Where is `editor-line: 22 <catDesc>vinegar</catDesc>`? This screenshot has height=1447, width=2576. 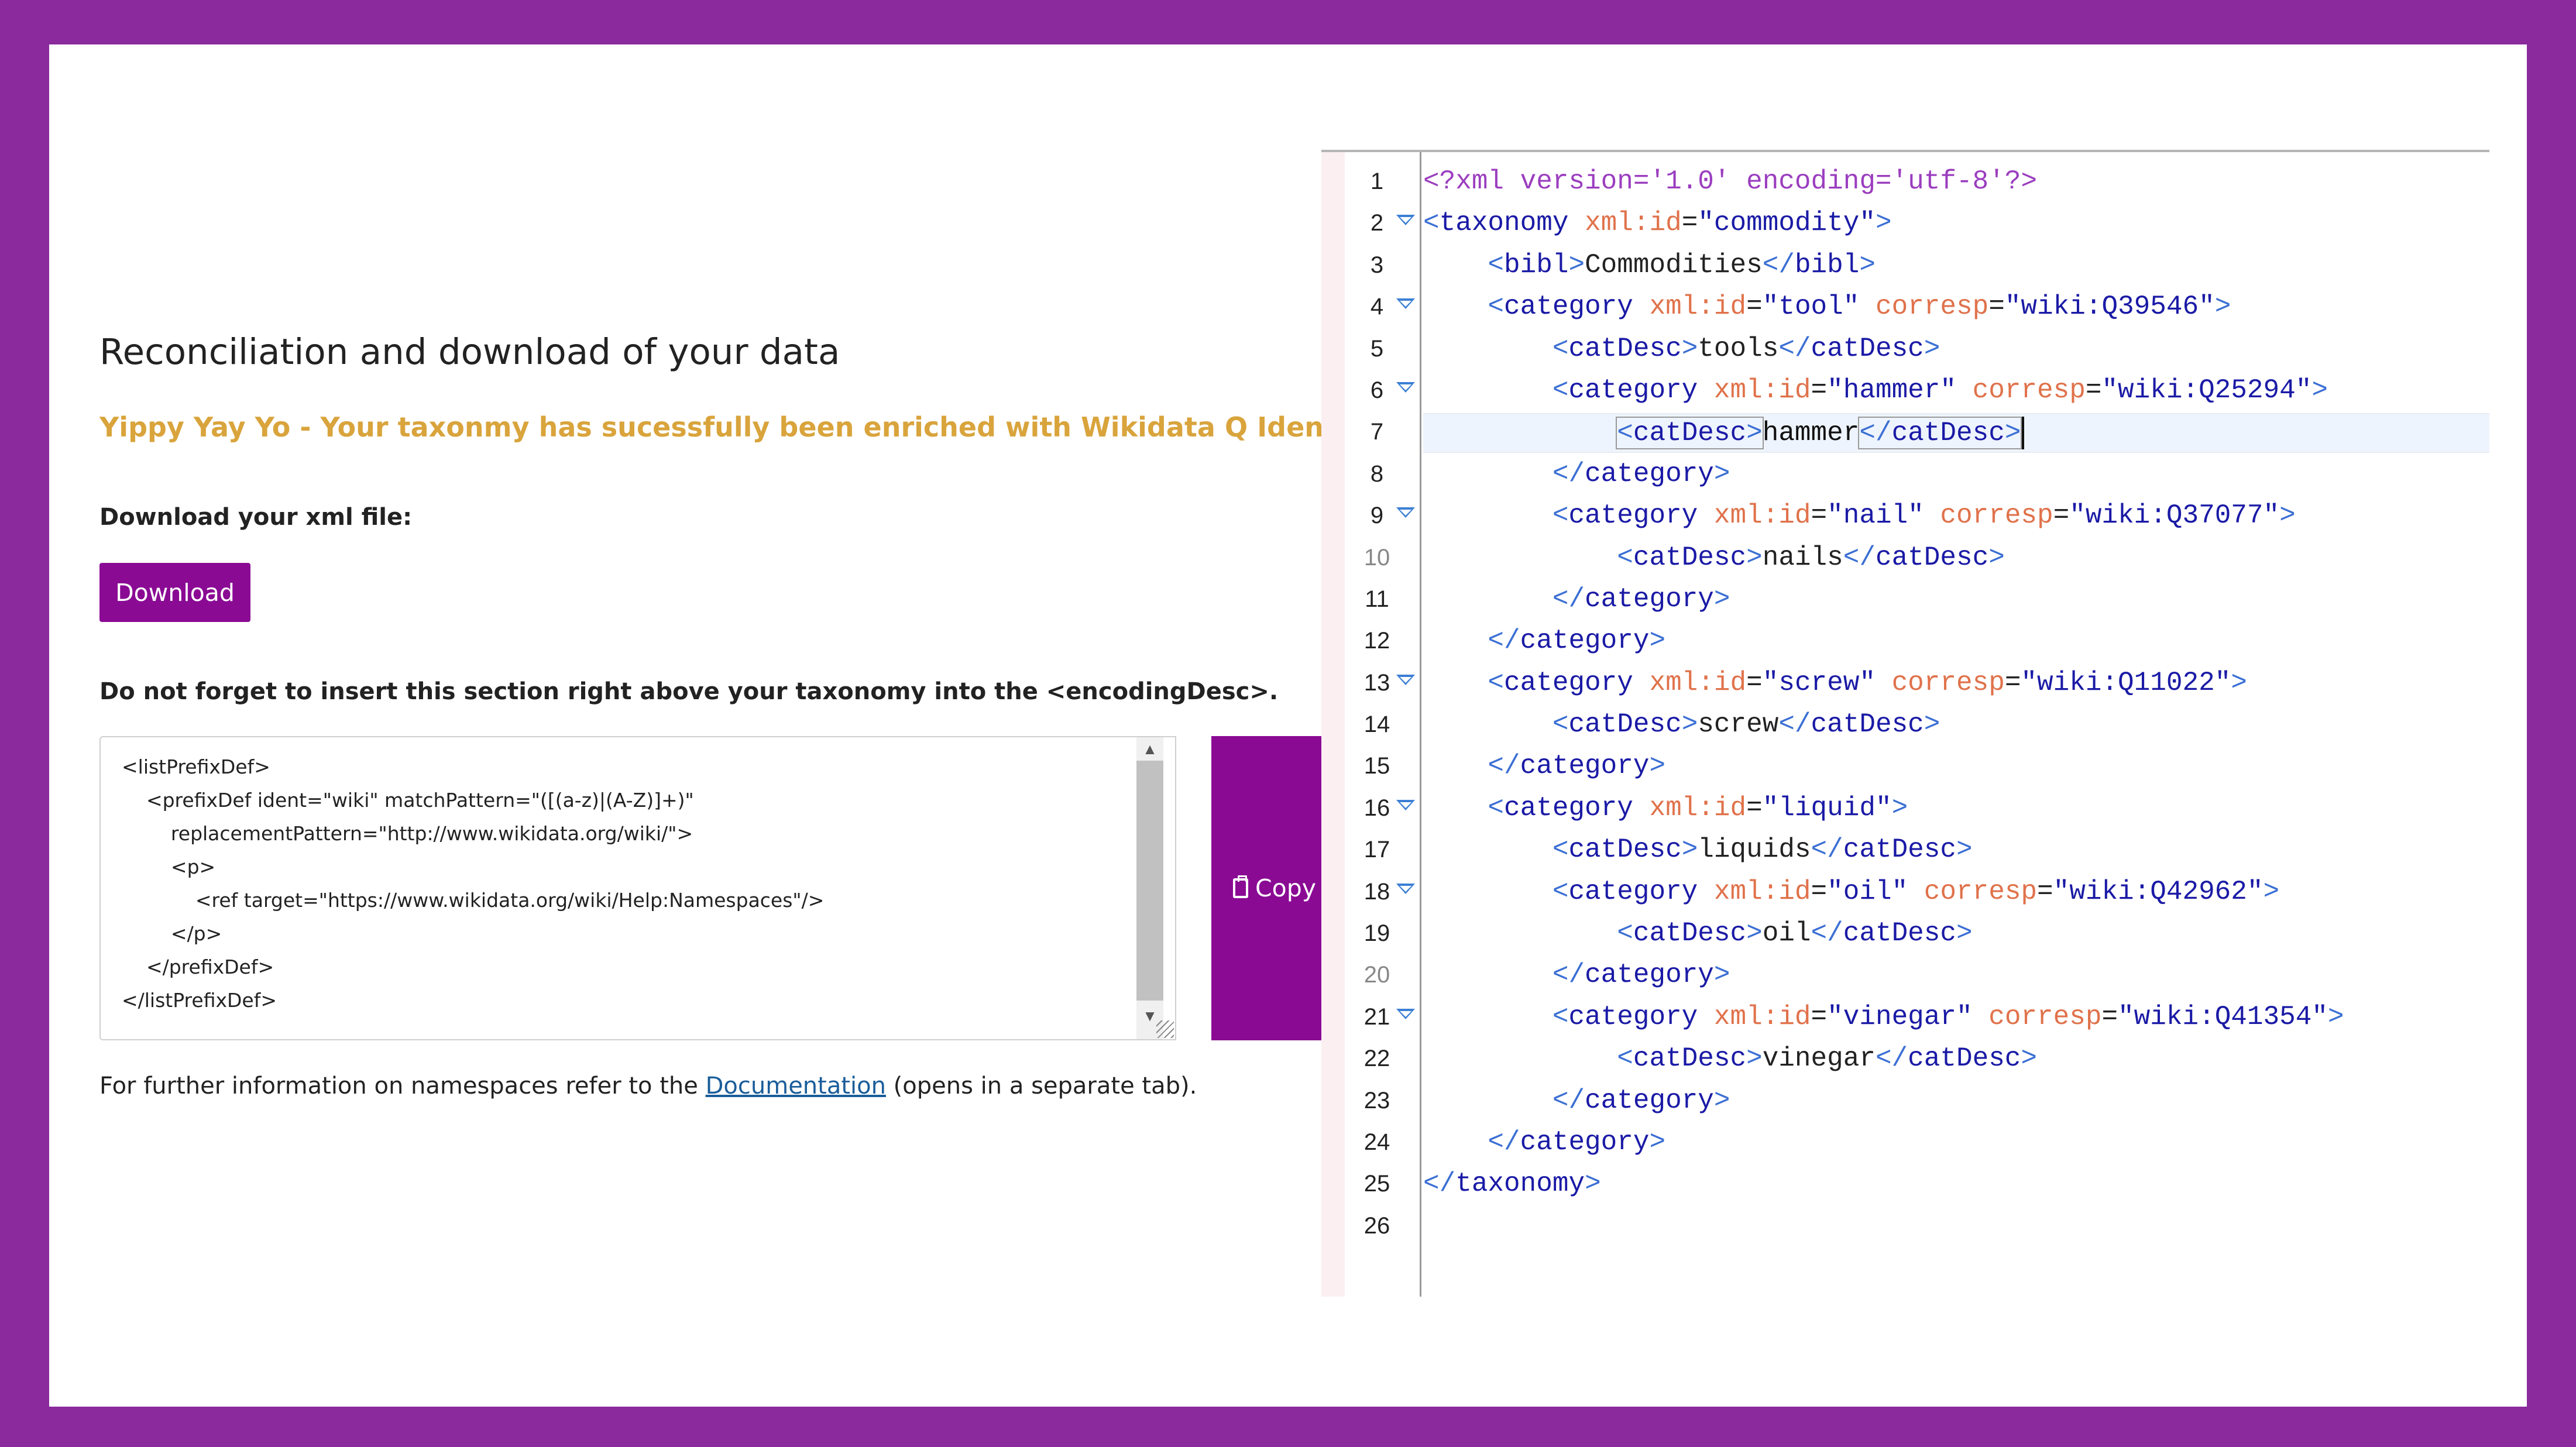
editor-line: 22 <catDesc>vinegar</catDesc> is located at coordinates (1905, 1060).